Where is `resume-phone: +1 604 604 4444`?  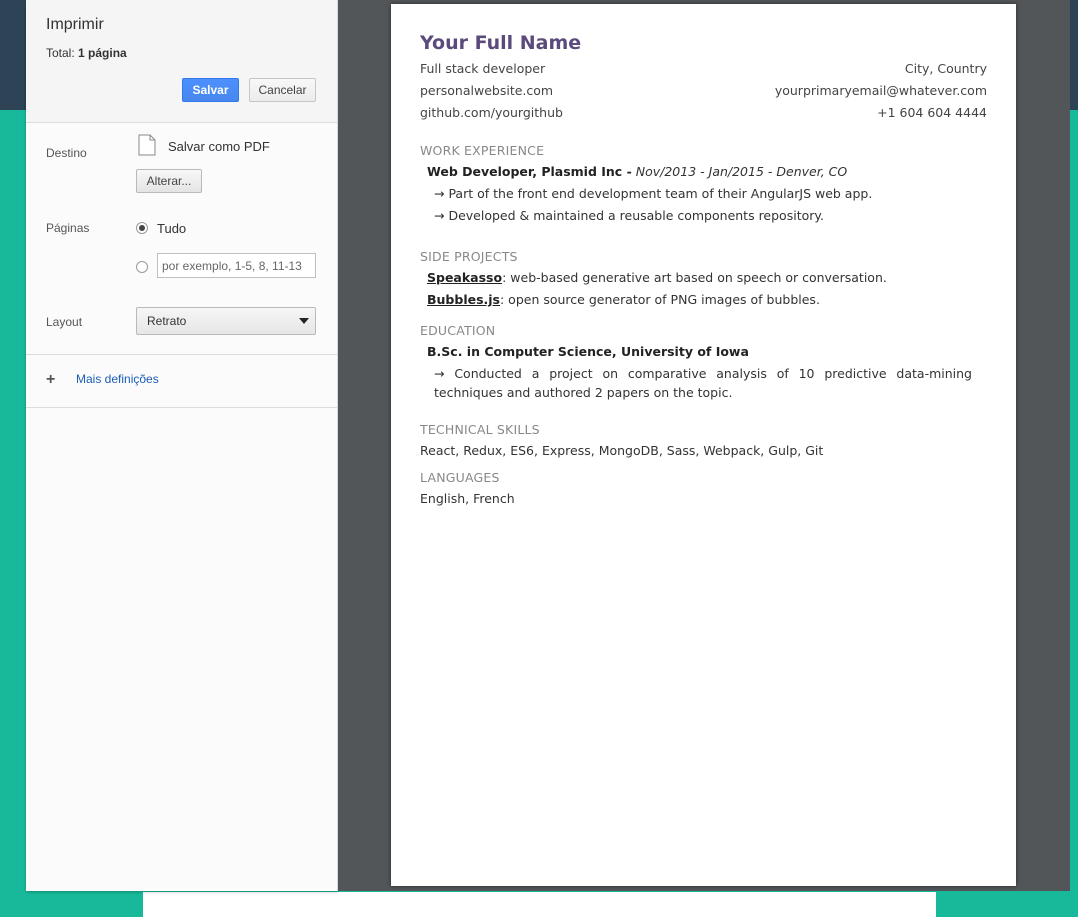 resume-phone: +1 604 604 4444 is located at coordinates (932, 112).